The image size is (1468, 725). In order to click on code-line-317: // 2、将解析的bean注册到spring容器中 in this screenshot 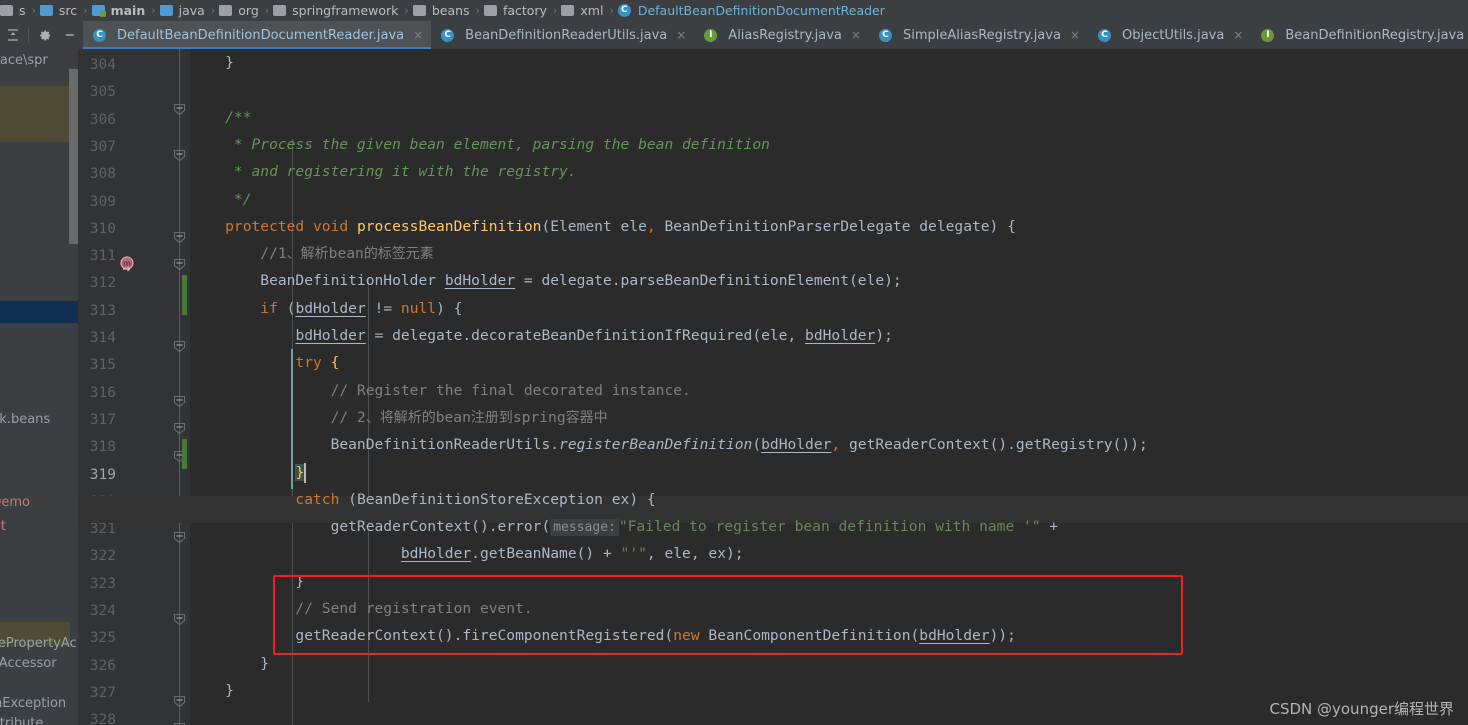, I will do `click(399, 417)`.